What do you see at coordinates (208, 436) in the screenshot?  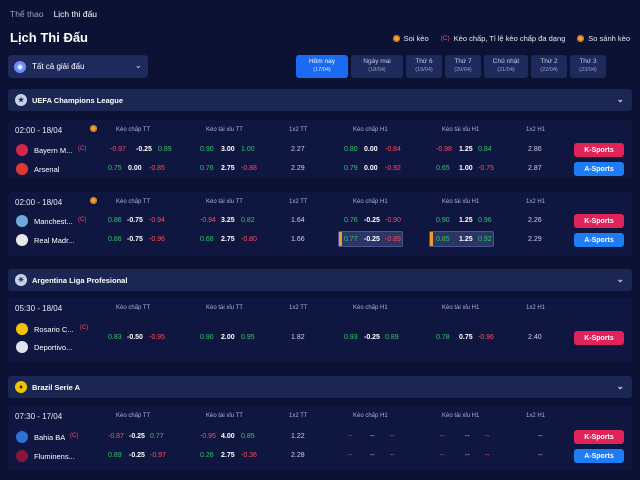 I see `odds-value: -0.95` at bounding box center [208, 436].